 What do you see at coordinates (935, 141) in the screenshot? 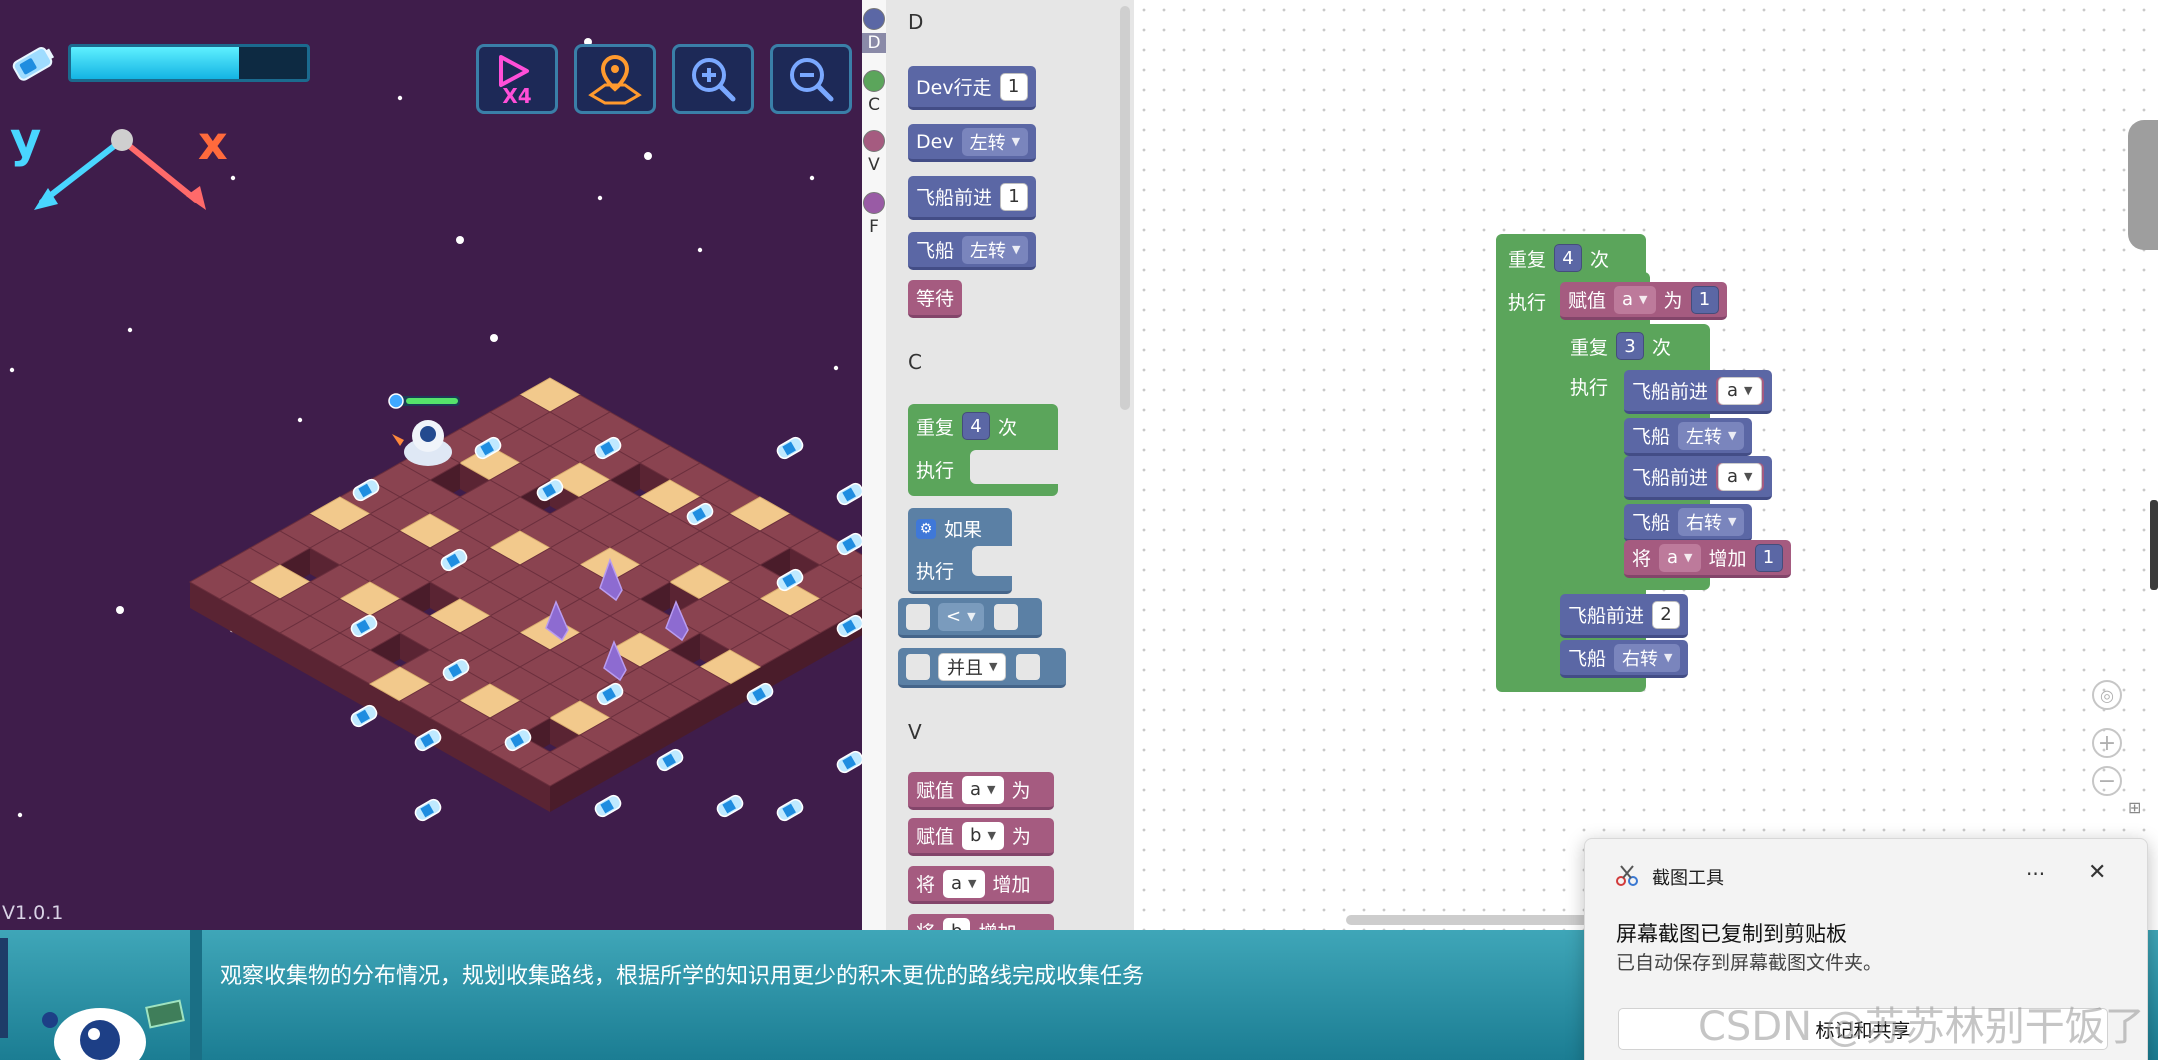
I see `block-label: Dev` at bounding box center [935, 141].